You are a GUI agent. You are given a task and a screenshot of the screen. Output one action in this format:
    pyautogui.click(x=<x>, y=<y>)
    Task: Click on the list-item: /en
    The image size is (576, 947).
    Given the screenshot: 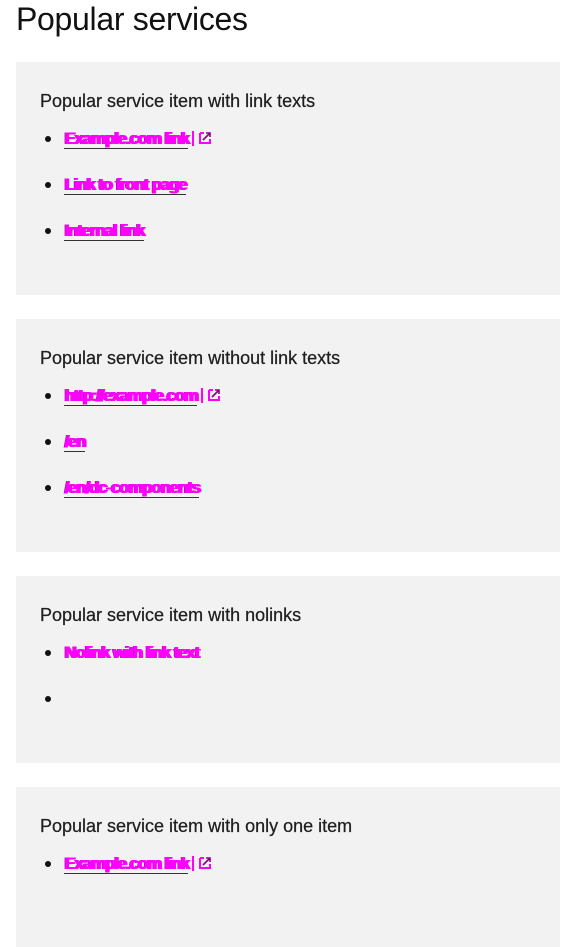 What is the action you would take?
    pyautogui.click(x=288, y=455)
    